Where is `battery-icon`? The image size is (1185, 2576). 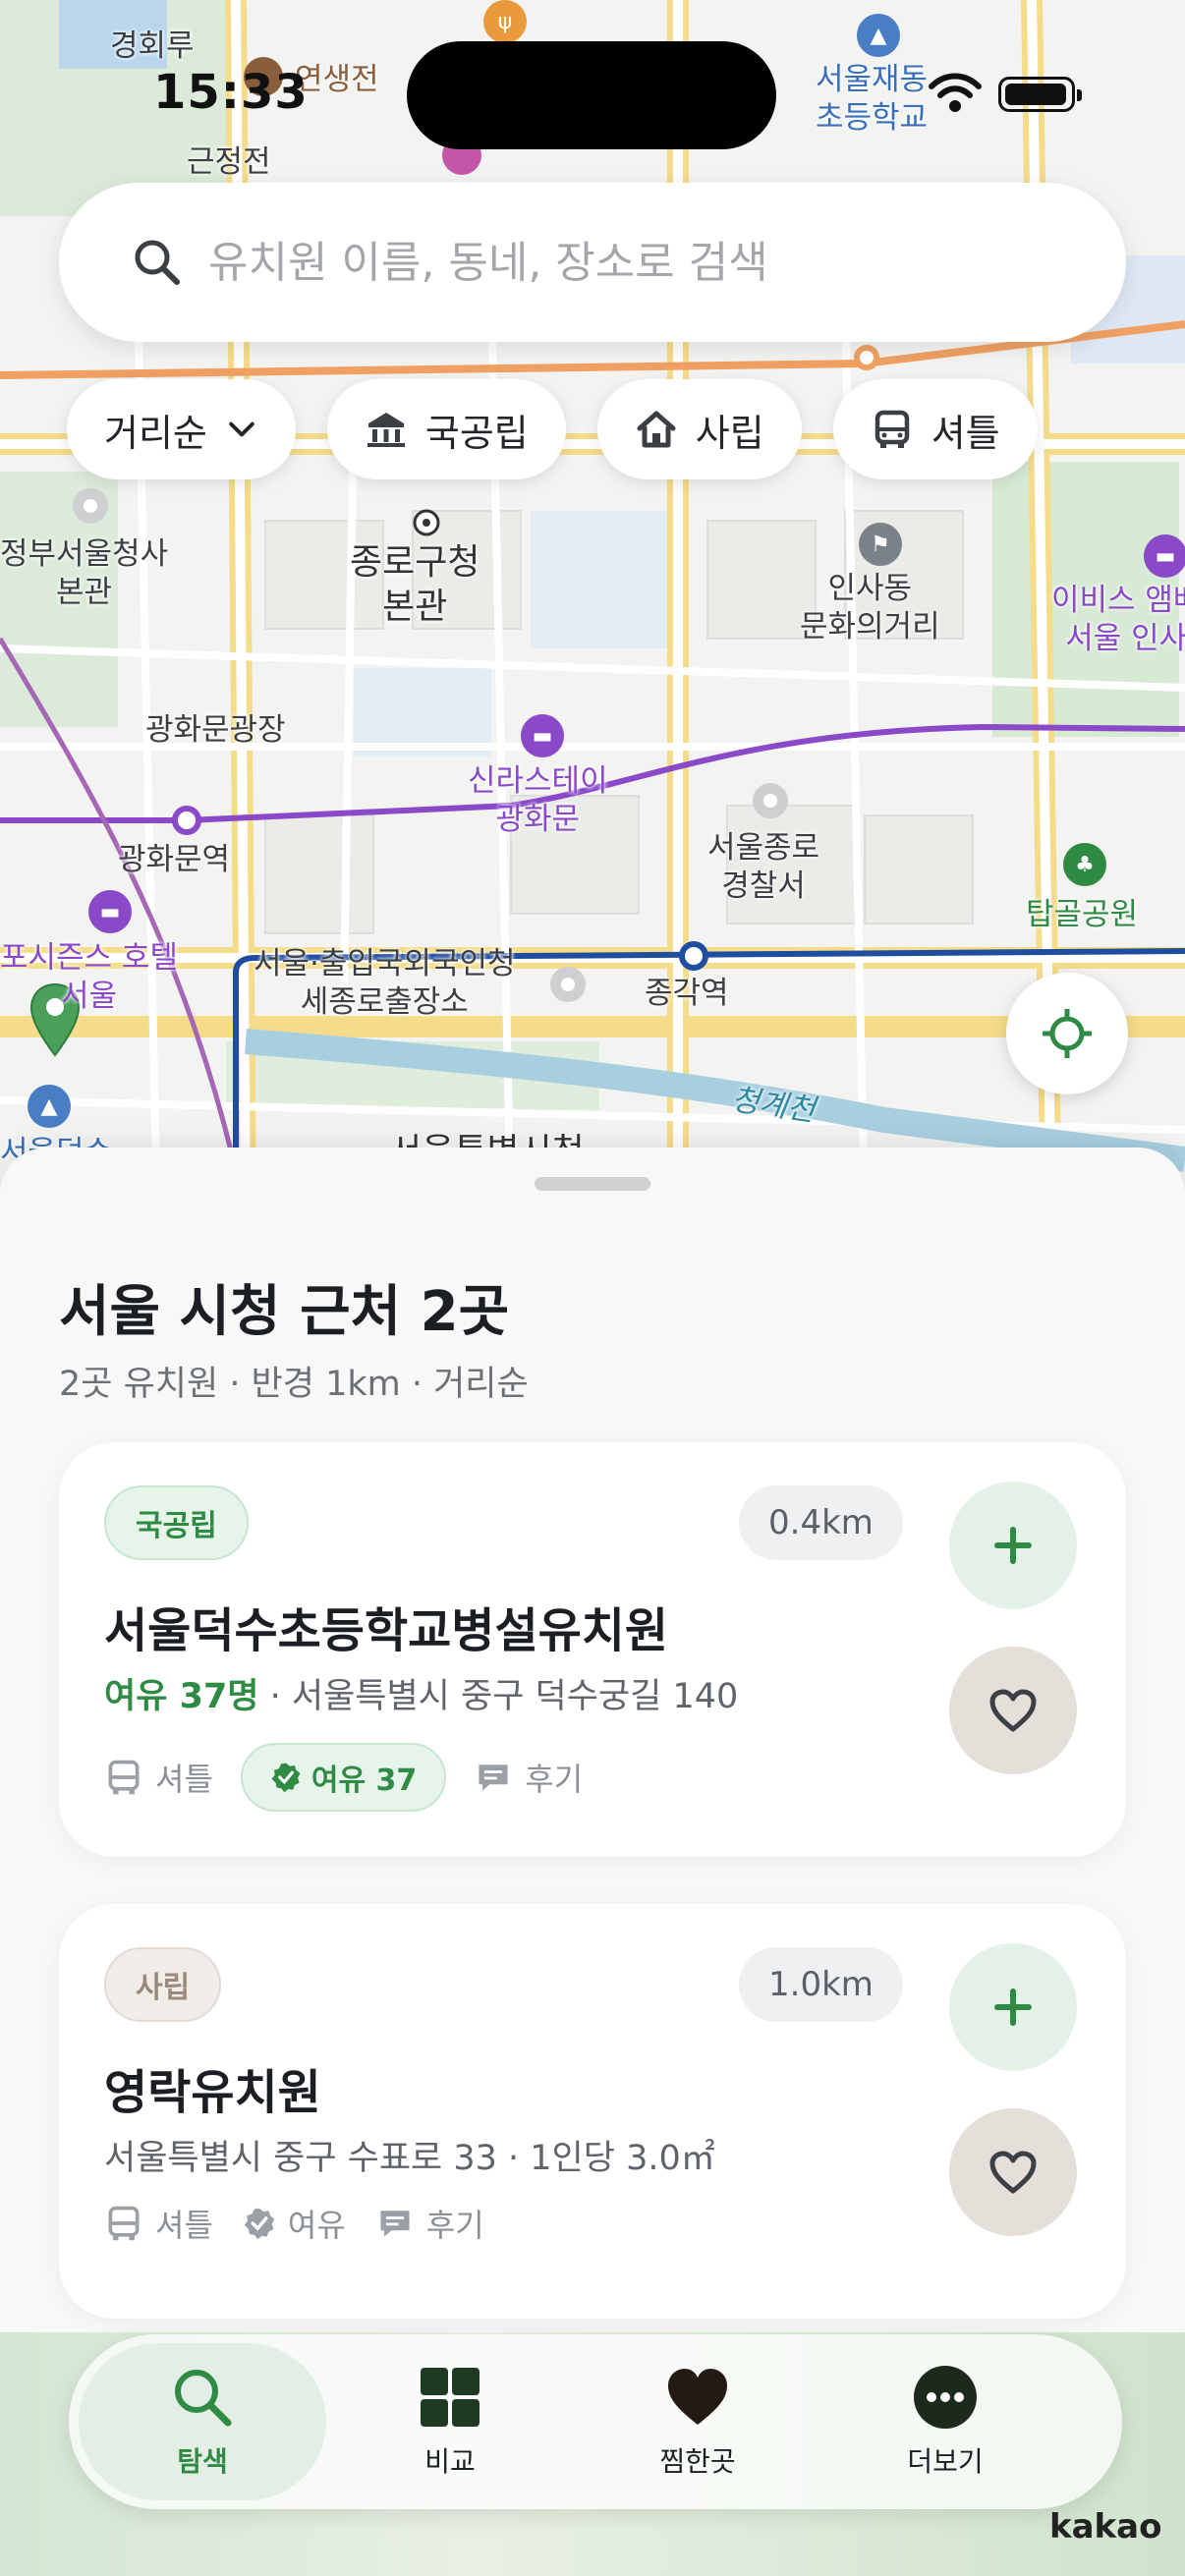
battery-icon is located at coordinates (1040, 94).